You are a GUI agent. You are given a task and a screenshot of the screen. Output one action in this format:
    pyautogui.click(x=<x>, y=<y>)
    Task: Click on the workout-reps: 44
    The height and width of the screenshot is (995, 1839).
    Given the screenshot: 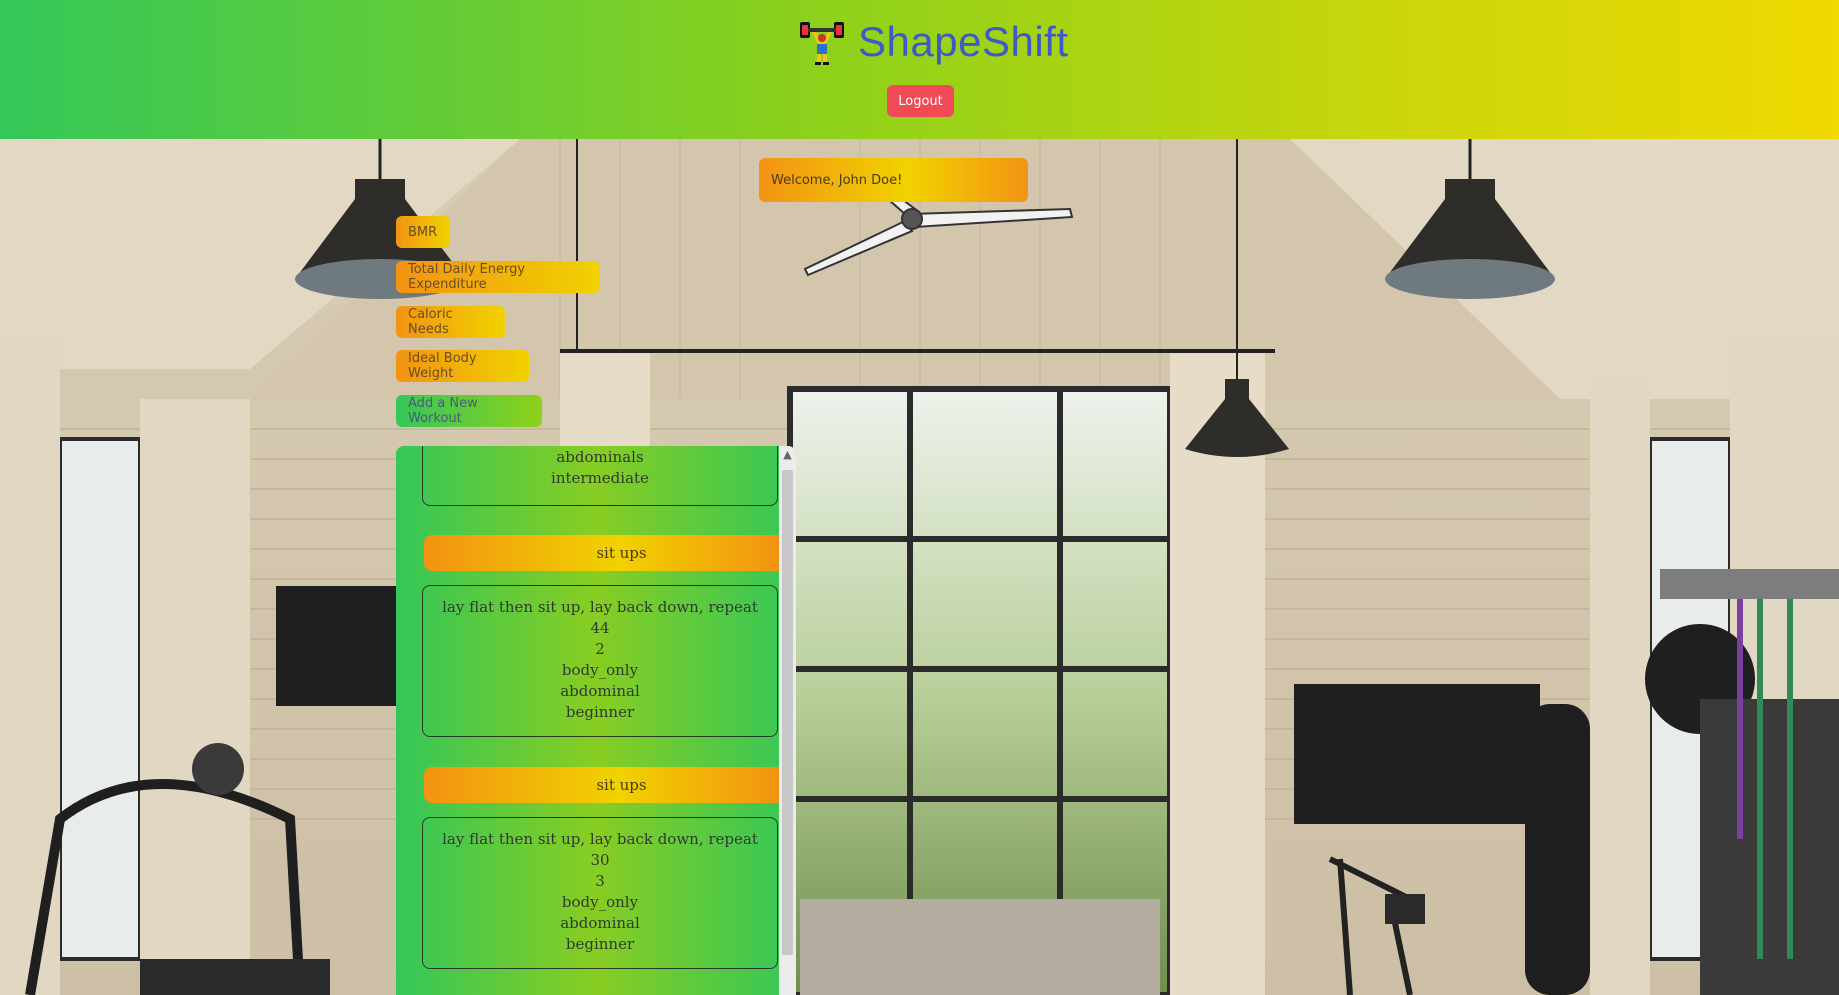 What is the action you would take?
    pyautogui.click(x=600, y=628)
    